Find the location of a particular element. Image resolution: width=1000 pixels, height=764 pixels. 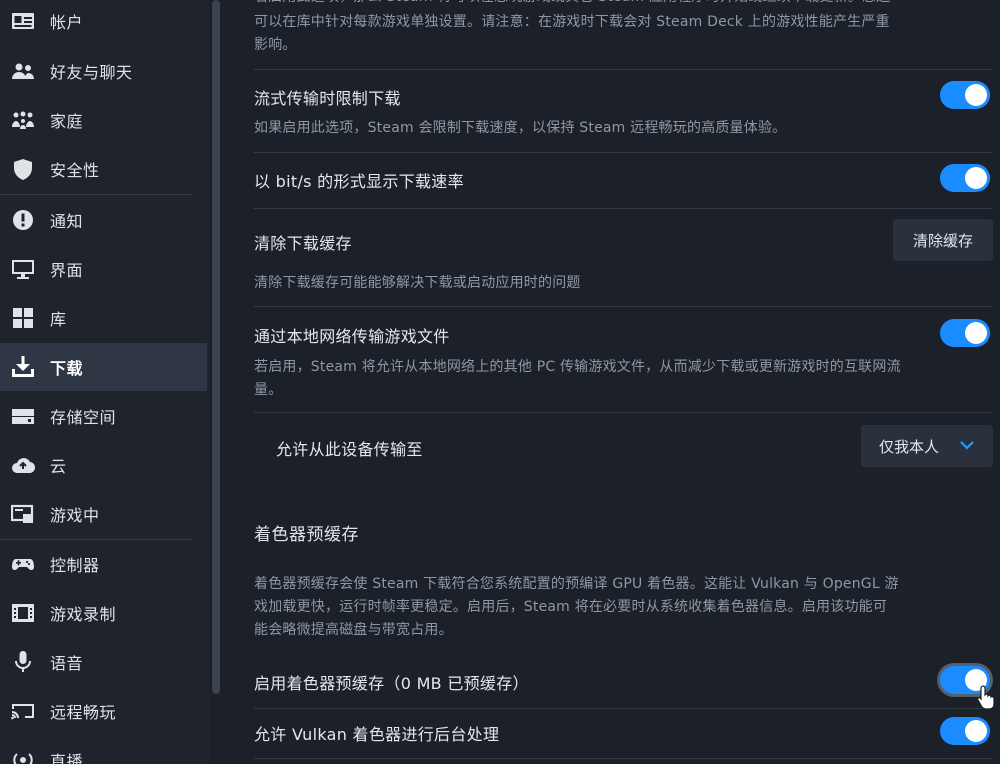

sidebar-item-account: 帐户 is located at coordinates (103, 22).